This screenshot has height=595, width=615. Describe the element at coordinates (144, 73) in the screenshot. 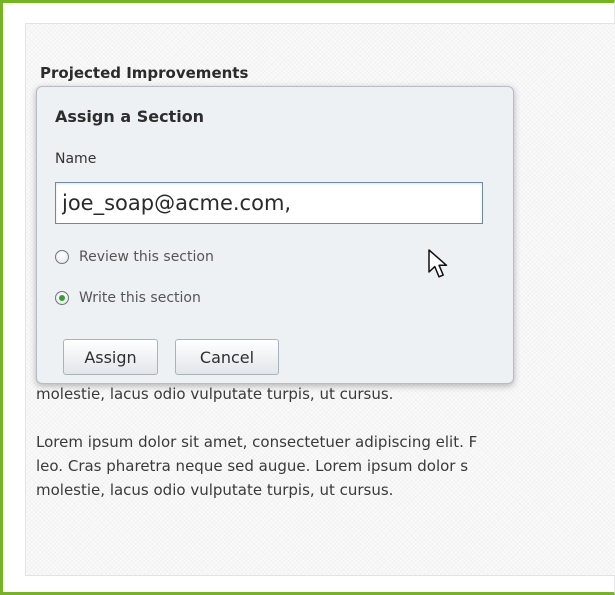

I see `section-title: Projected Improvements` at that location.